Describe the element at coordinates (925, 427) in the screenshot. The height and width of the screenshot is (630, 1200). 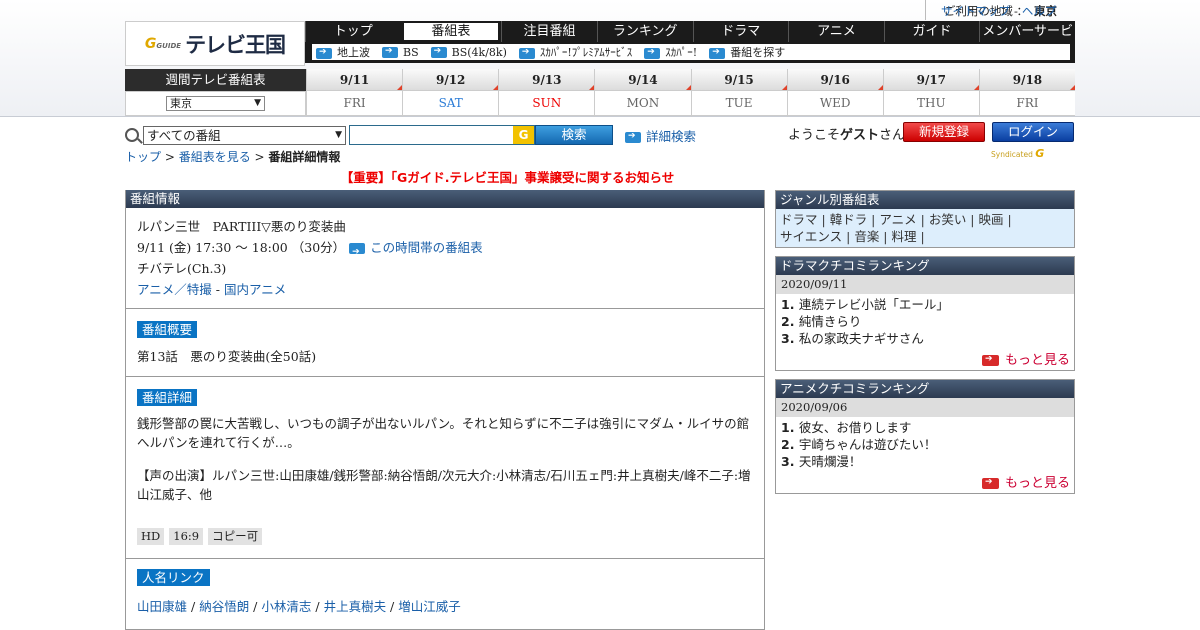
I see `ranking-item: 1. 彼女、お借りします` at that location.